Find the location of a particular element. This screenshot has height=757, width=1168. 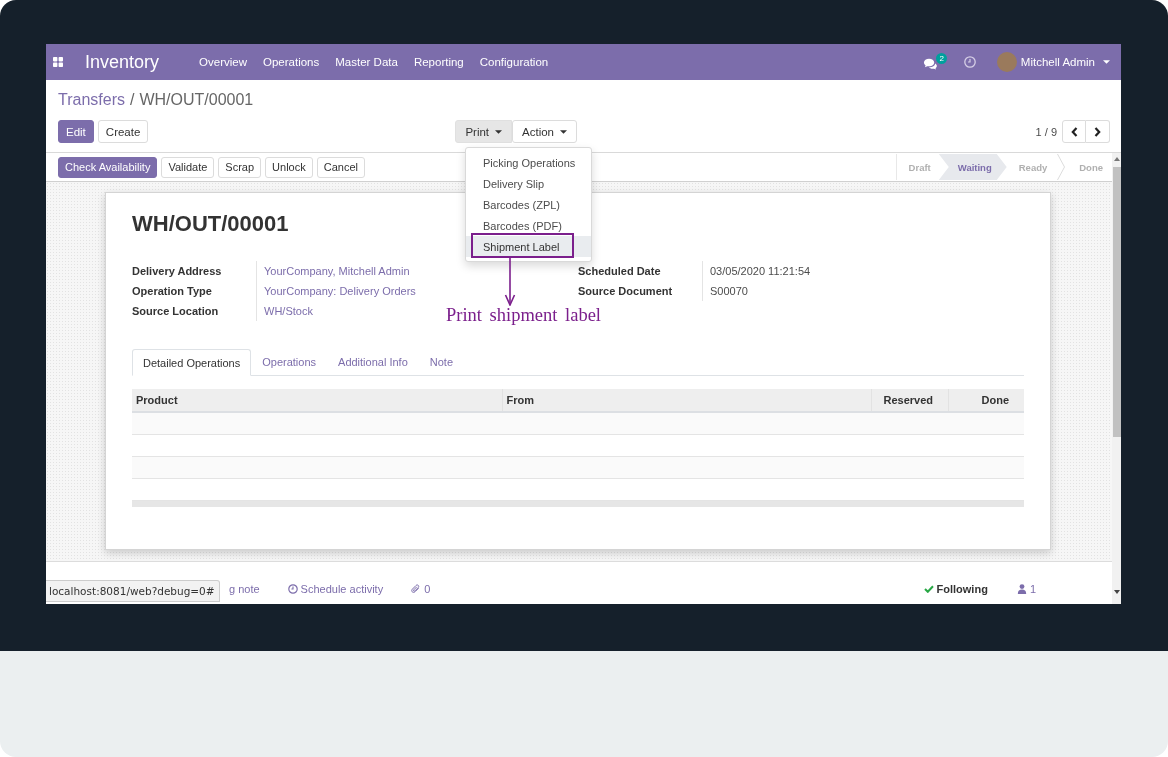

tab: Note is located at coordinates (441, 362).